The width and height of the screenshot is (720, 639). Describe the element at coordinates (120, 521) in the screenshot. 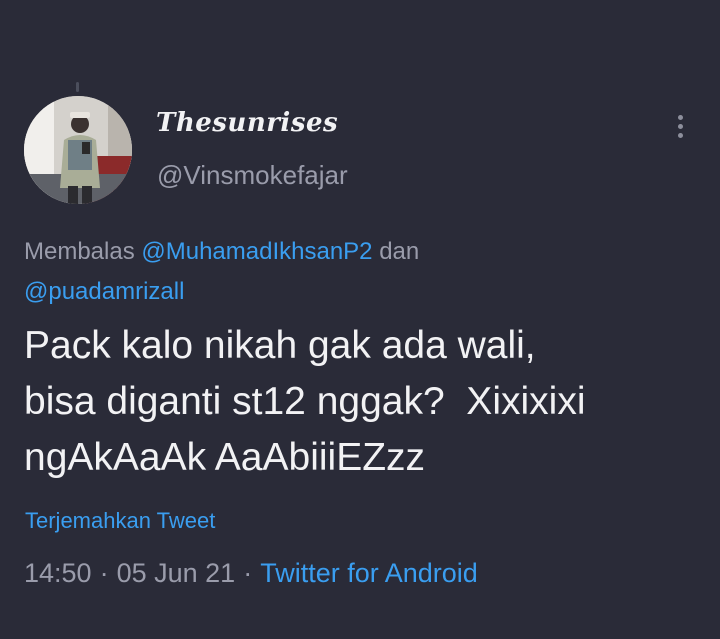

I see `translate-tweet-link: Terjemahkan Tweet` at that location.